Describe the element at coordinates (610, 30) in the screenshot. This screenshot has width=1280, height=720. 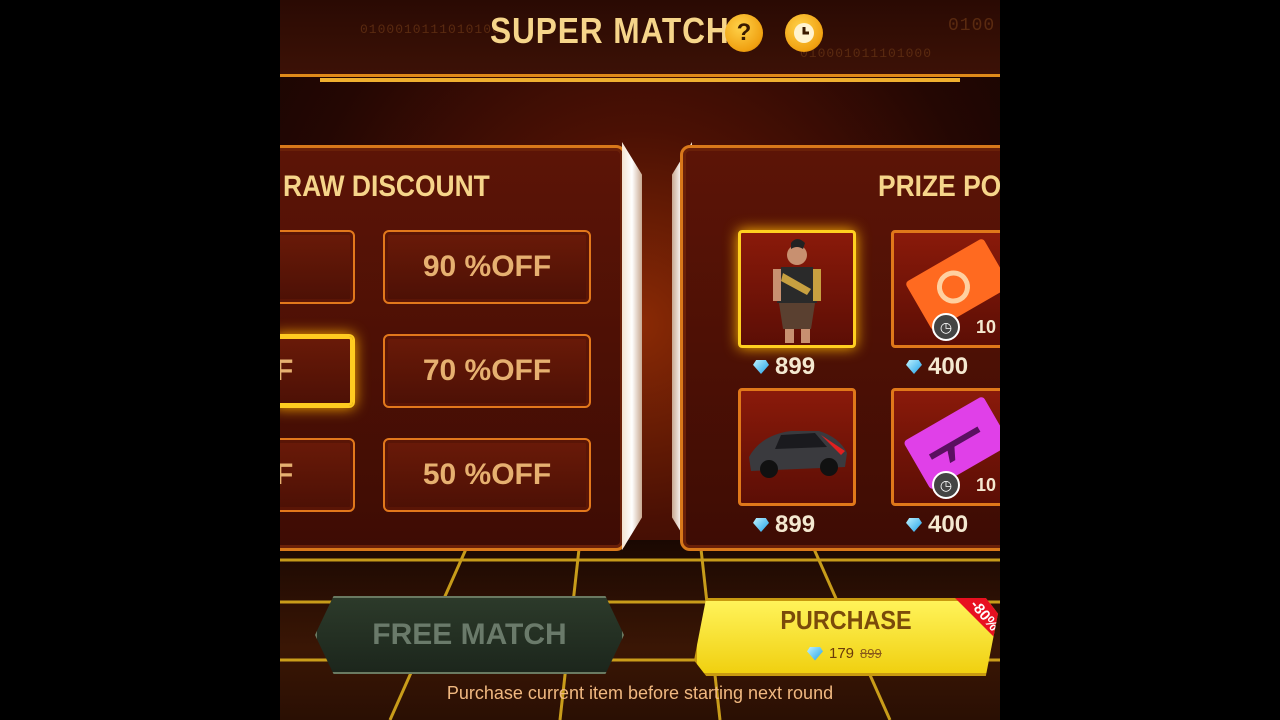
I see `page-title: SUPER MATCH` at that location.